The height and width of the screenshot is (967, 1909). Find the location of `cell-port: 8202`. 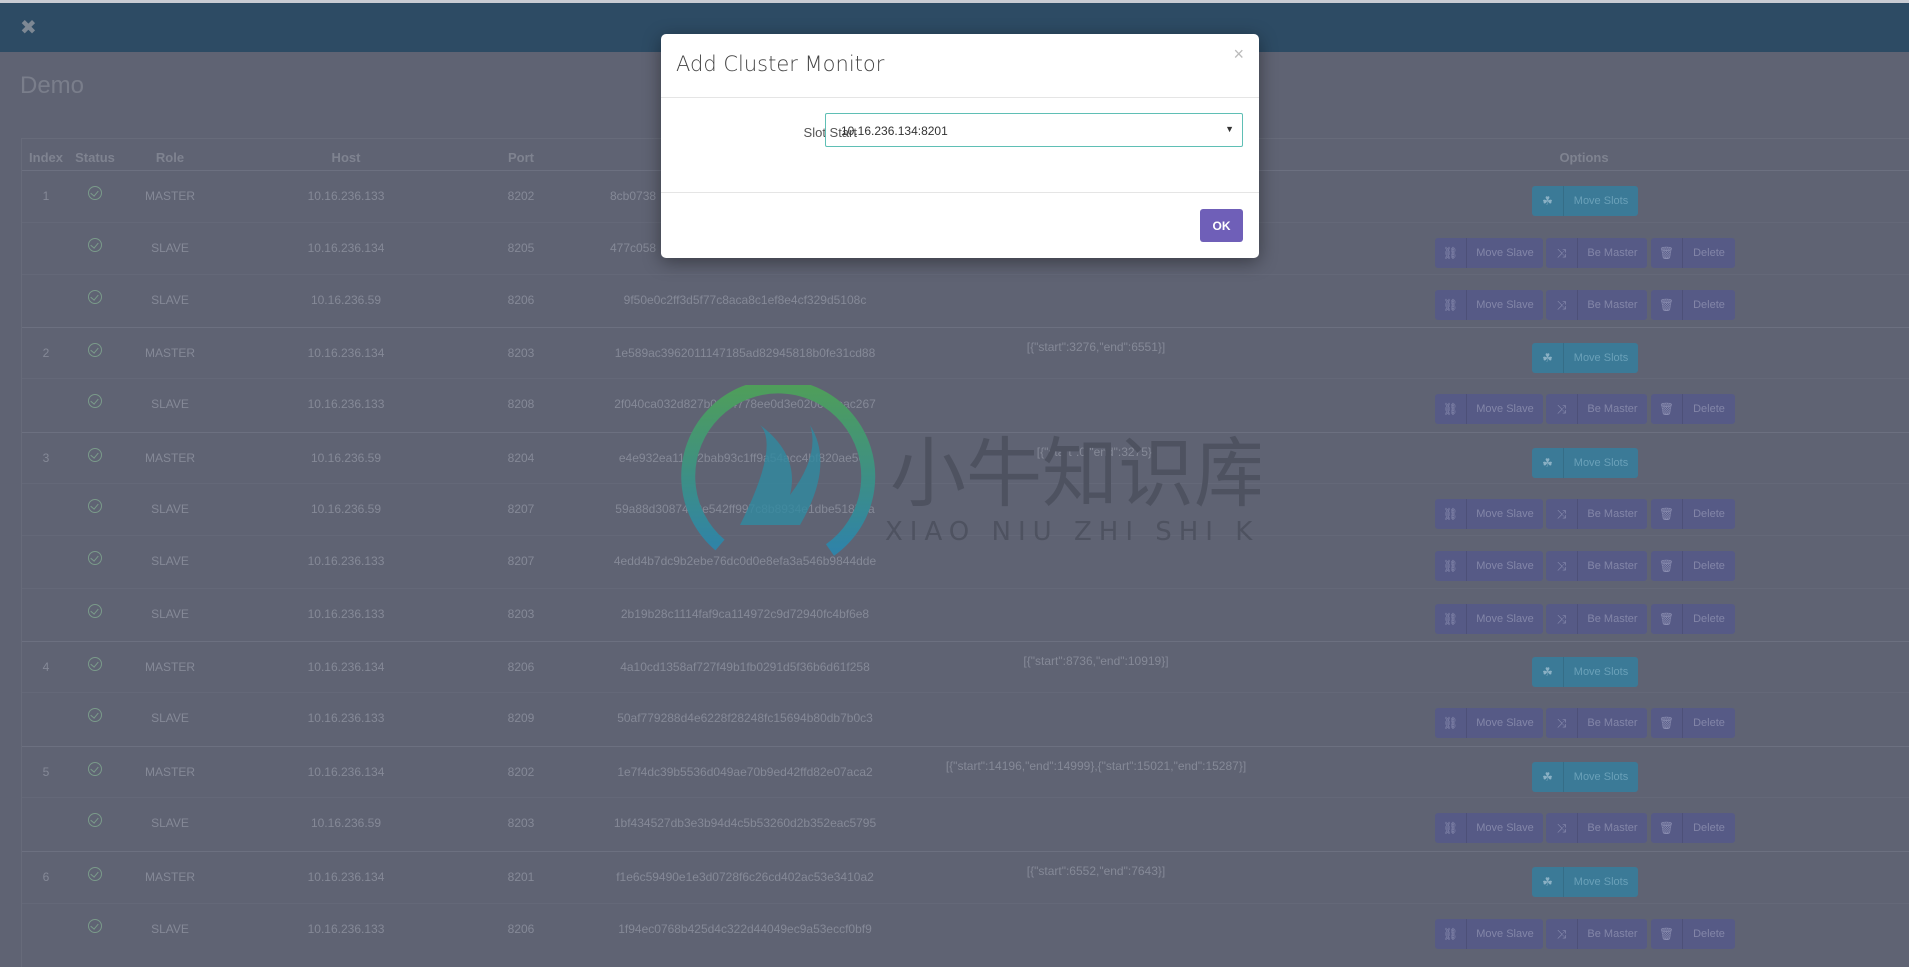

cell-port: 8202 is located at coordinates (521, 196).